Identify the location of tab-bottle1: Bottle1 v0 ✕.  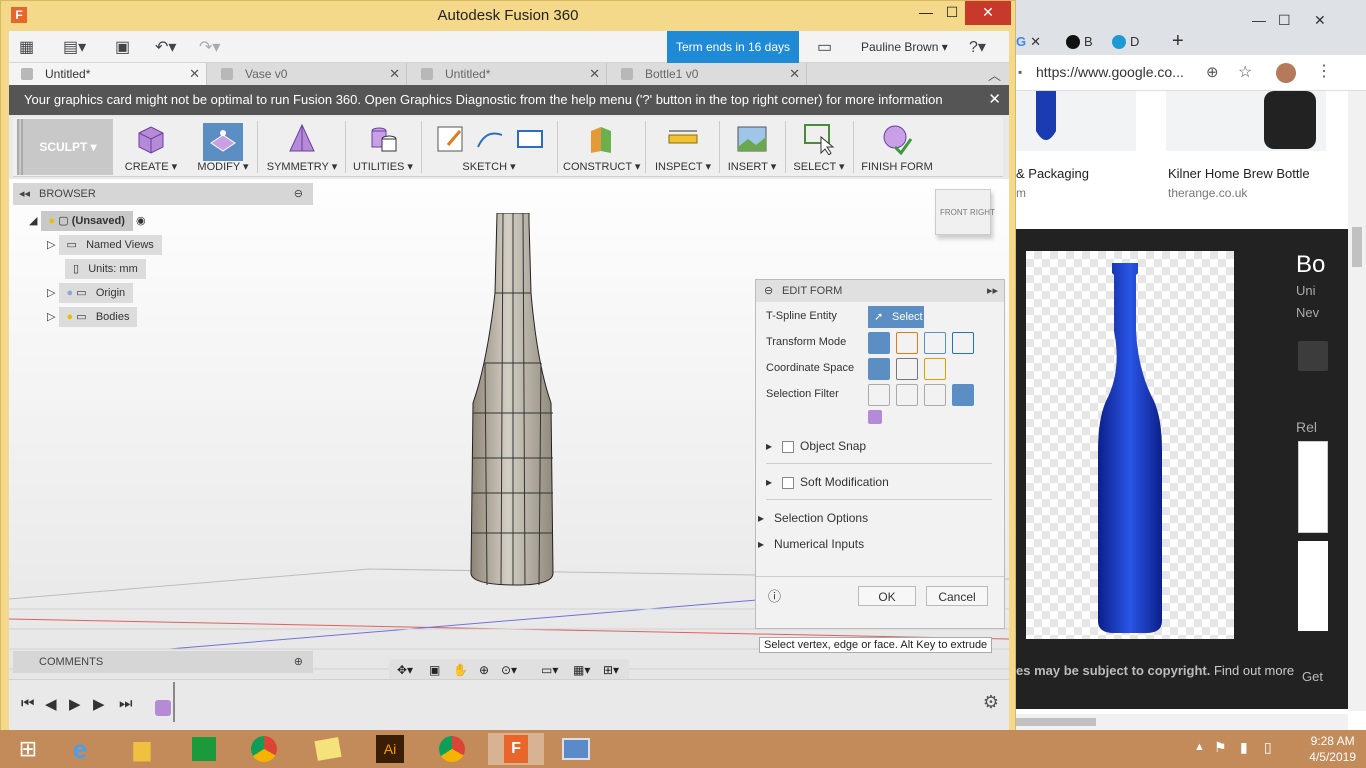
(708, 74).